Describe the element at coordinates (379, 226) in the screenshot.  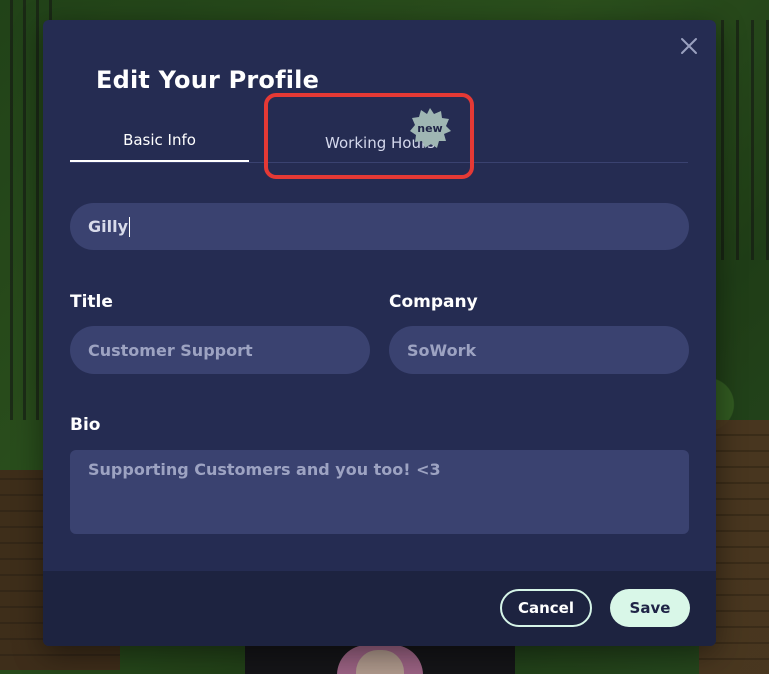
I see `name-input: Gilly` at that location.